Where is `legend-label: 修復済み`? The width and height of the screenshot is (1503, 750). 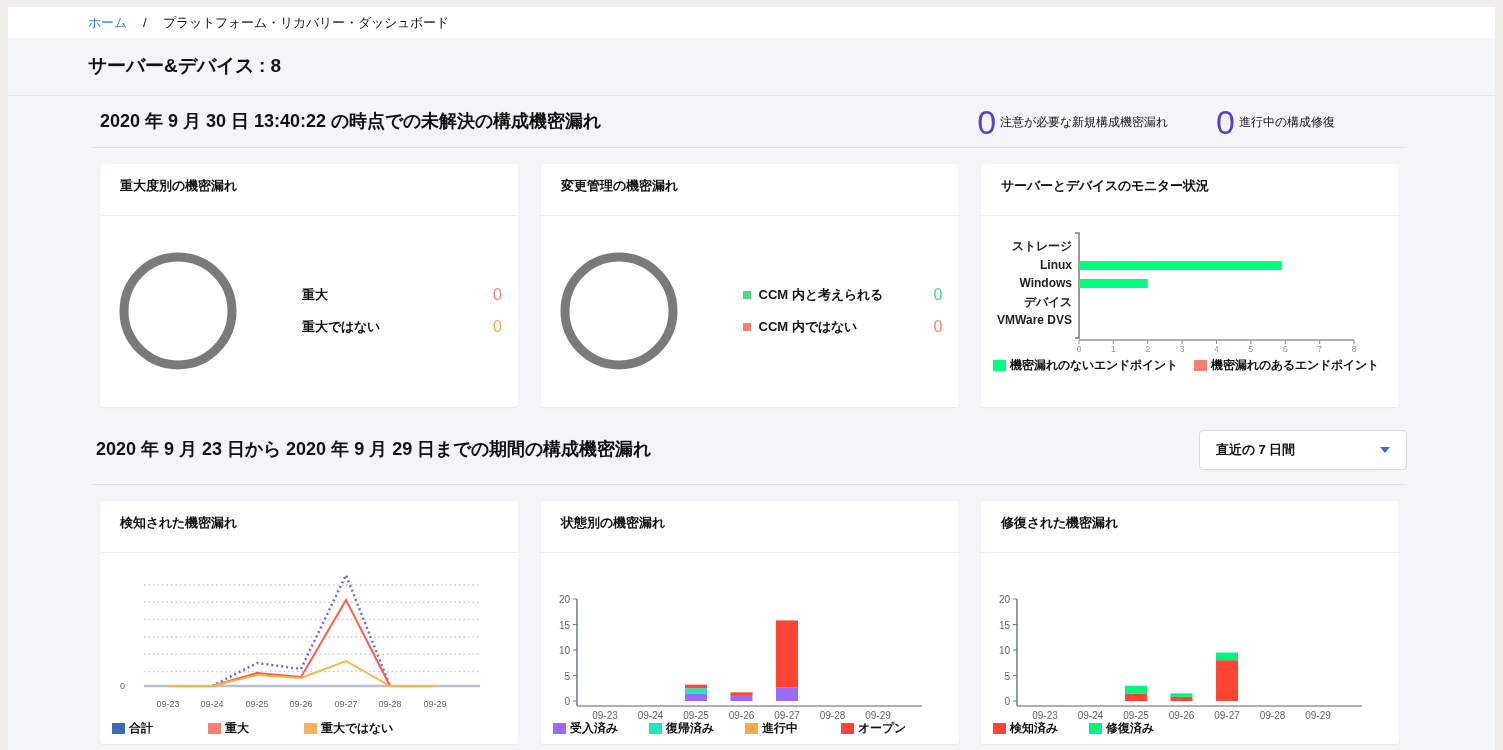
legend-label: 修復済み is located at coordinates (1130, 728).